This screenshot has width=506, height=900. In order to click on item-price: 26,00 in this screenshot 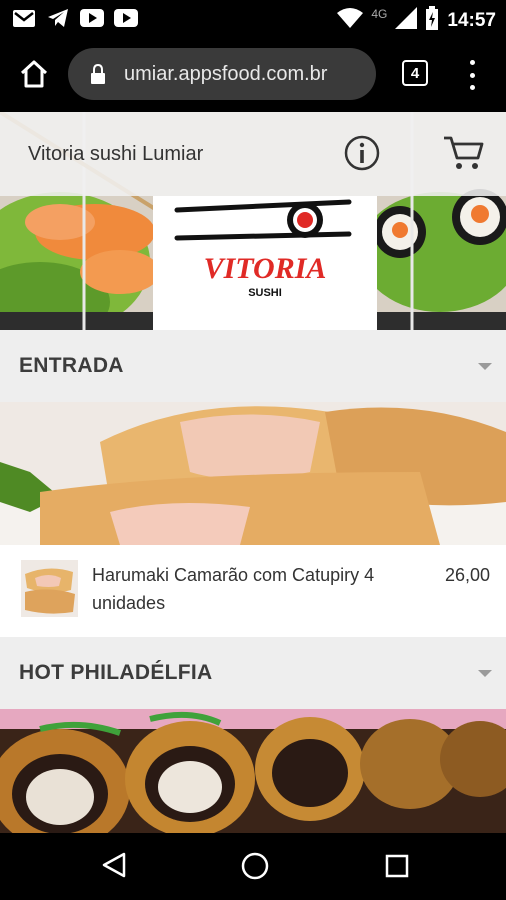, I will do `click(467, 575)`.